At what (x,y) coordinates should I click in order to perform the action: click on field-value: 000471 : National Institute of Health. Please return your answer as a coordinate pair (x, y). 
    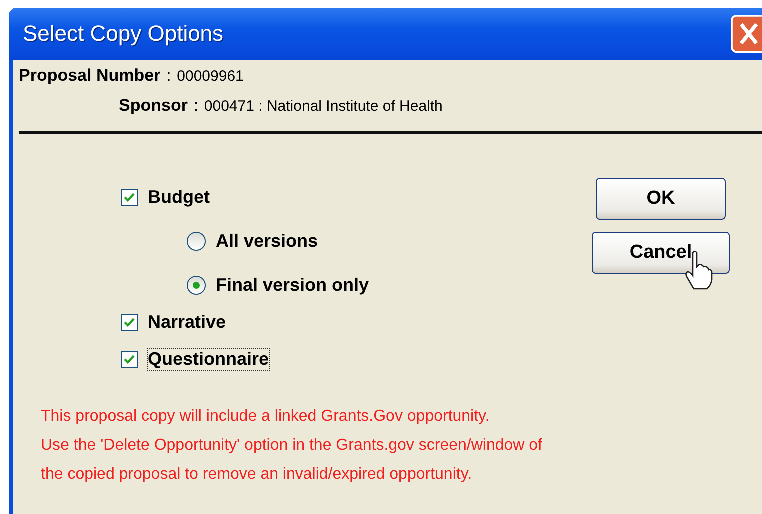
    Looking at the image, I should click on (323, 106).